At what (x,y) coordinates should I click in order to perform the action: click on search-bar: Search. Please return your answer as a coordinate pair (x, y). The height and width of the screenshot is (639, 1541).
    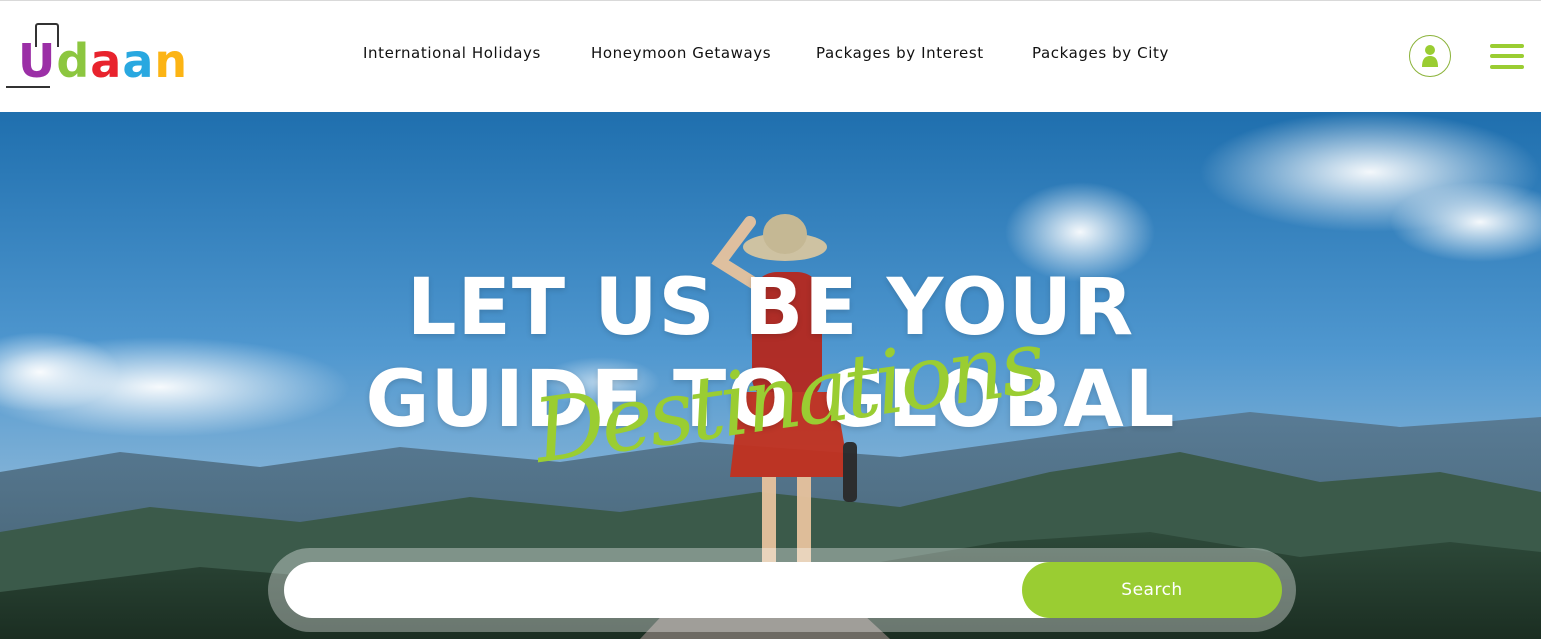
    Looking at the image, I should click on (782, 590).